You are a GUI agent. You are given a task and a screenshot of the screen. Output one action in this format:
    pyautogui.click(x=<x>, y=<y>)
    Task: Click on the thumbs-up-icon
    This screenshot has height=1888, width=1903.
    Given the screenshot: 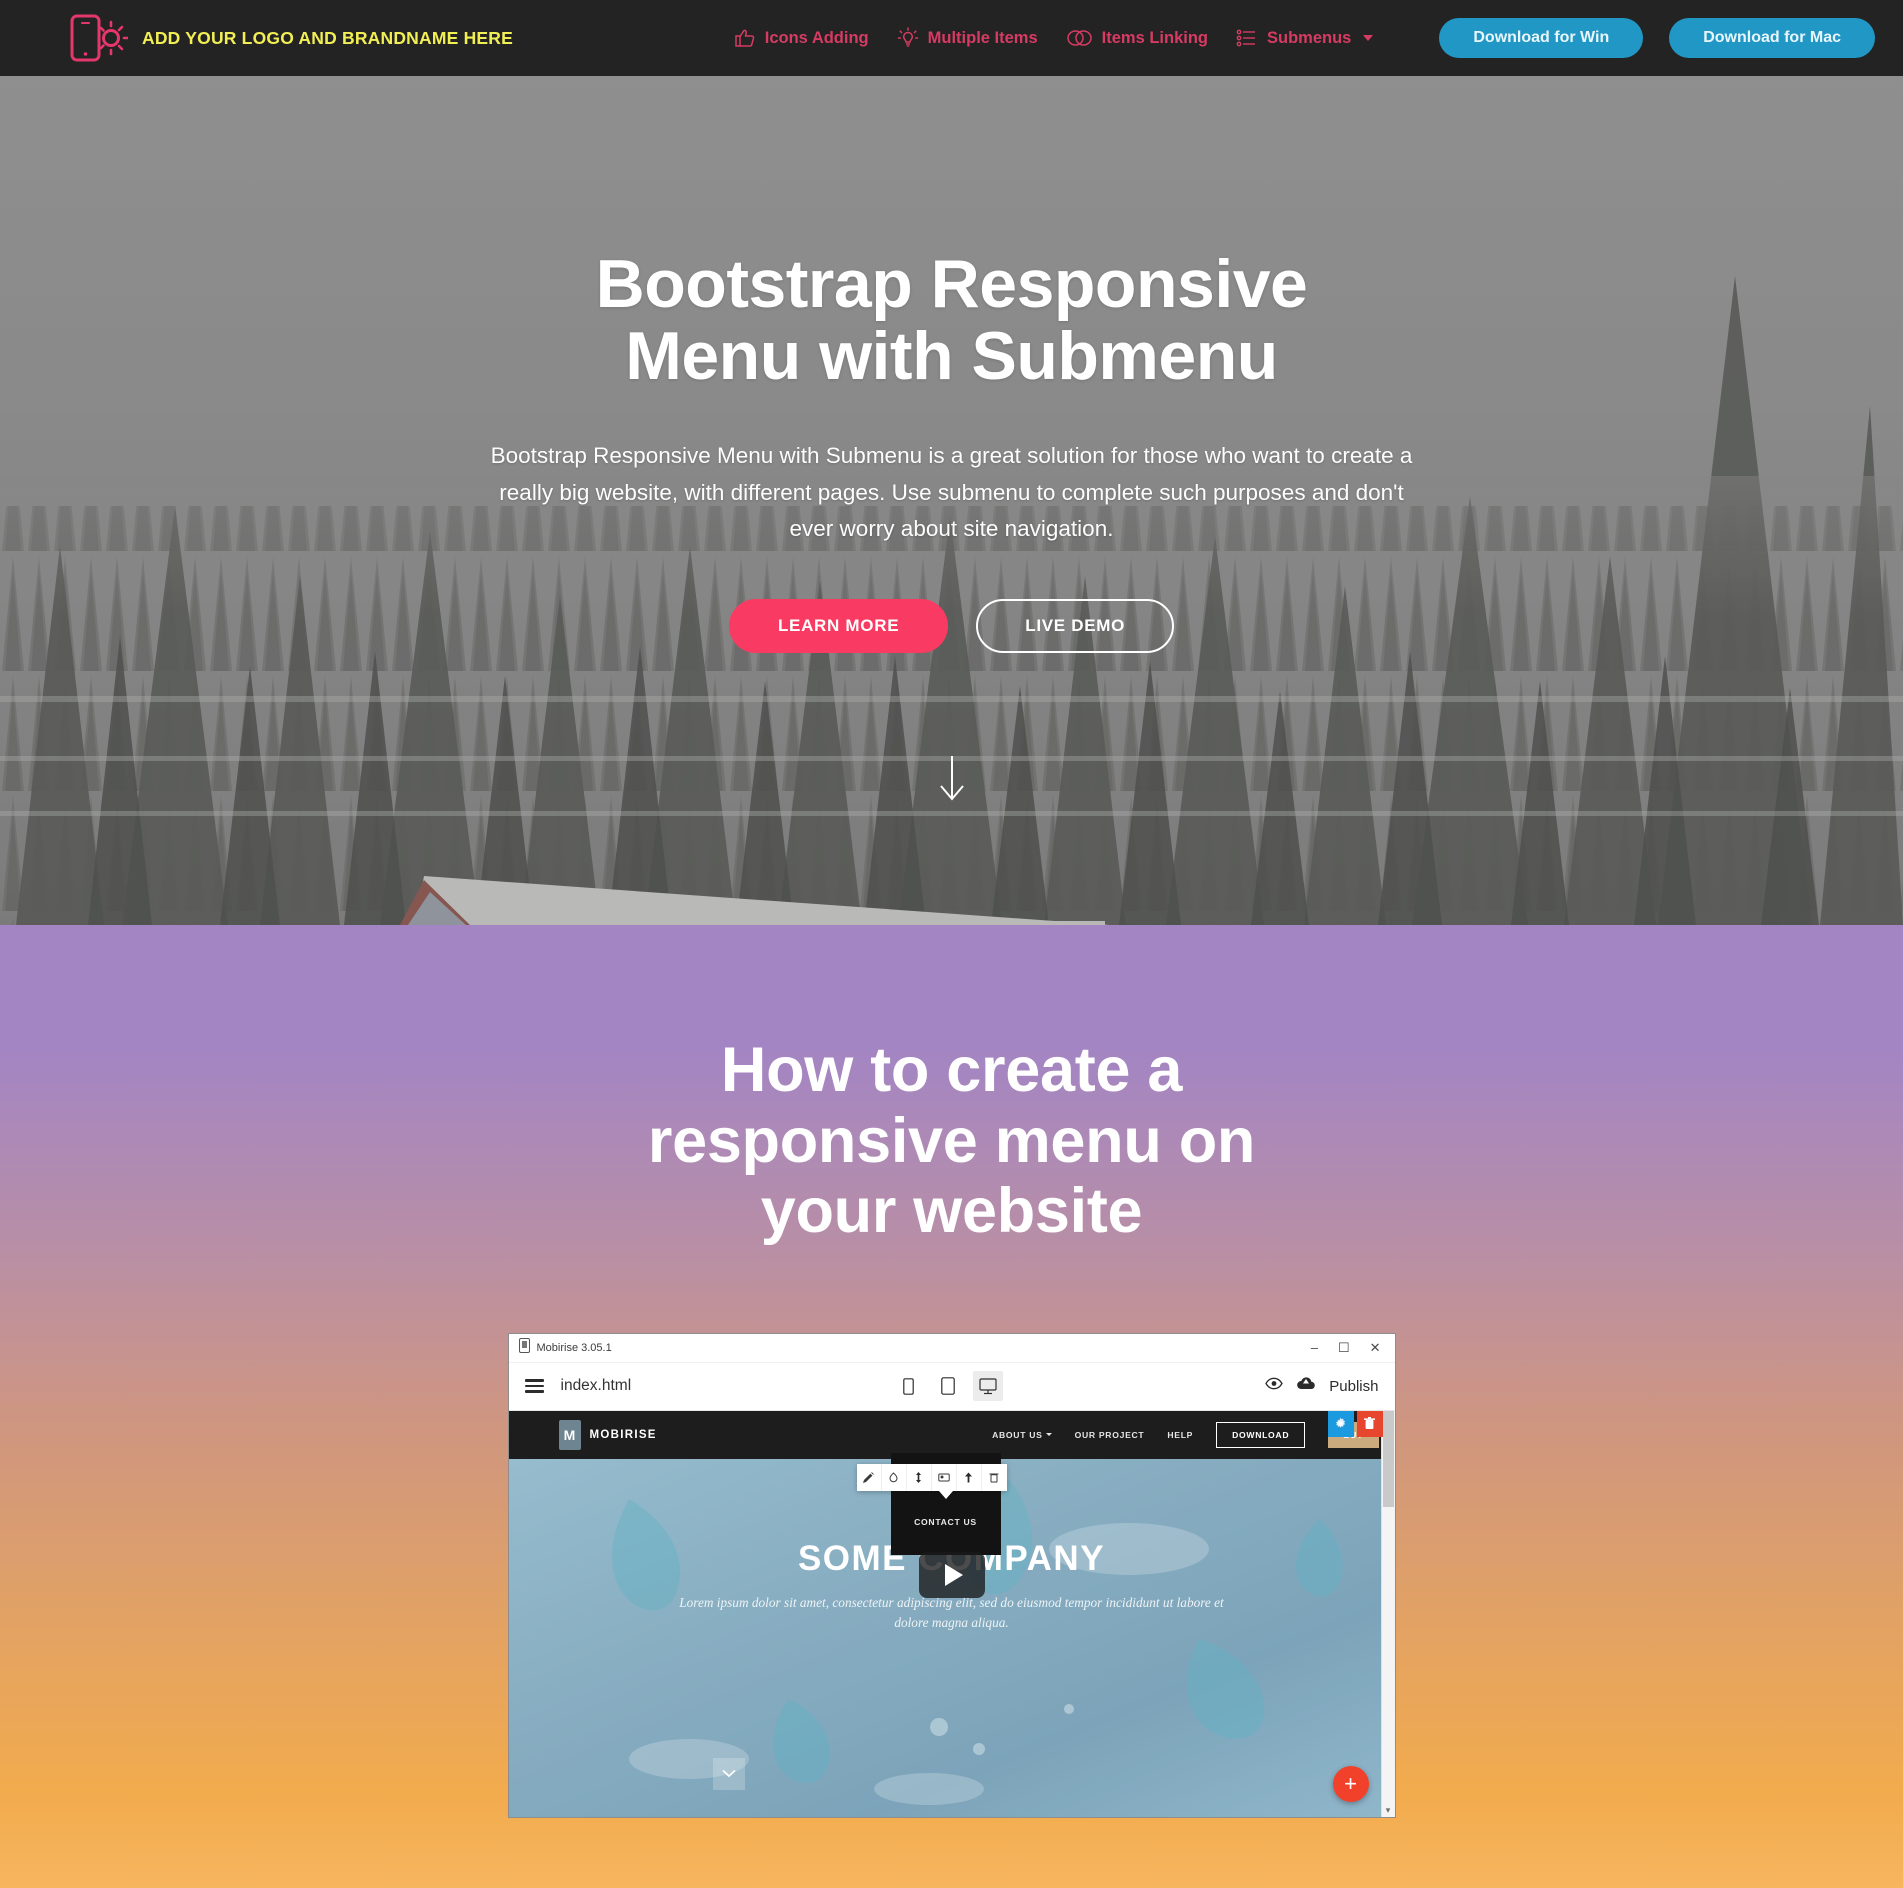 What is the action you would take?
    pyautogui.click(x=745, y=38)
    